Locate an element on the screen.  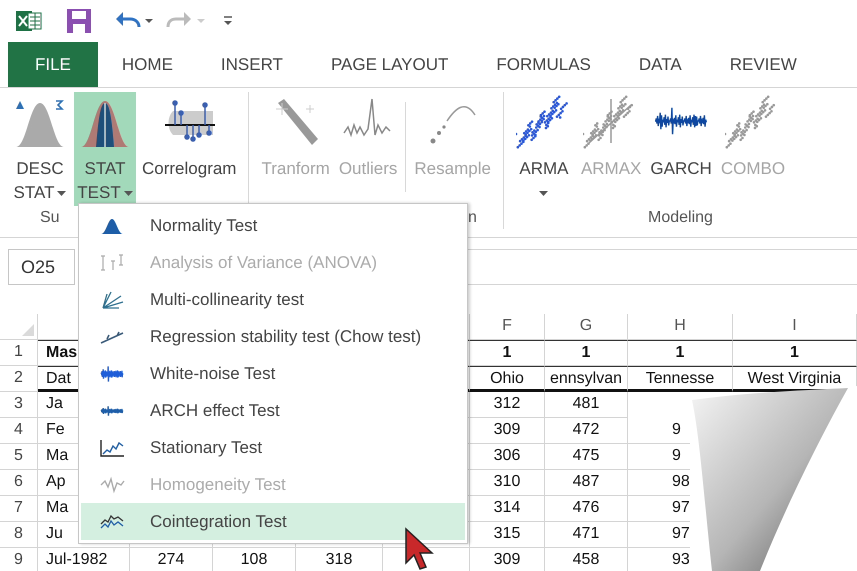
ribbon-button: ARMA is located at coordinates (543, 149).